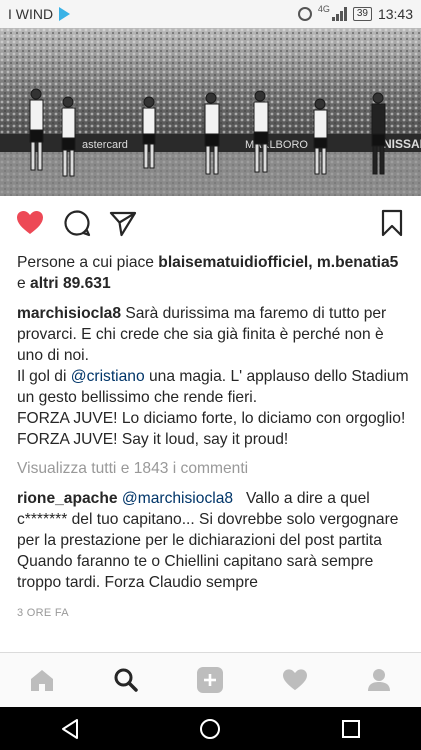 This screenshot has height=750, width=421. Describe the element at coordinates (153, 439) in the screenshot. I see `caption-text: FORZA JUVE! Say it loud, say it proud!` at that location.